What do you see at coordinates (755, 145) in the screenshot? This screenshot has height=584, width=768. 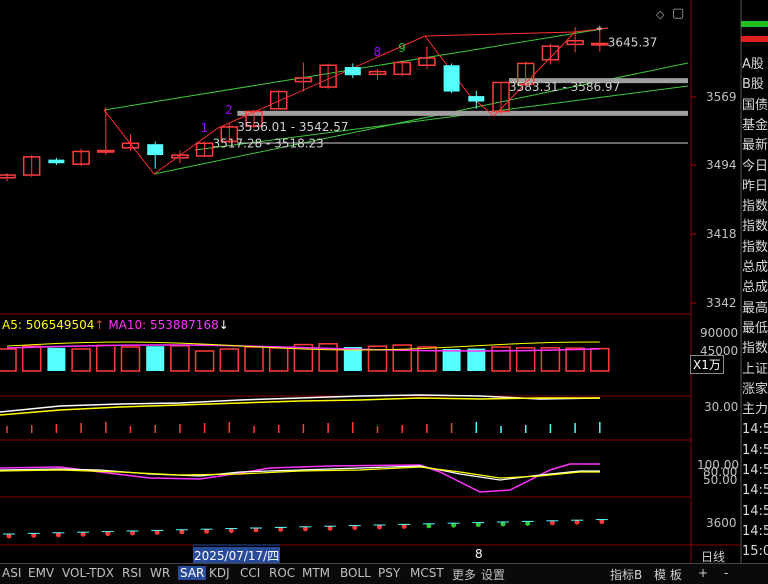 I see `sidebar-item: 最新` at bounding box center [755, 145].